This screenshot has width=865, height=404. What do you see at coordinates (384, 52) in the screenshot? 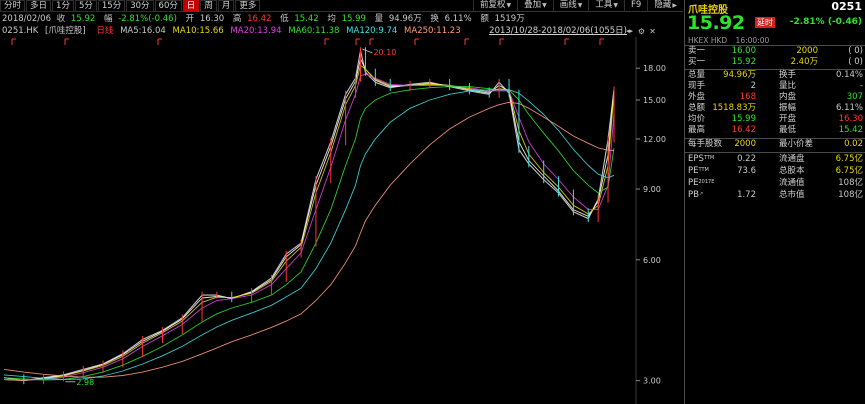
I see `annotation-label: 20.10` at bounding box center [384, 52].